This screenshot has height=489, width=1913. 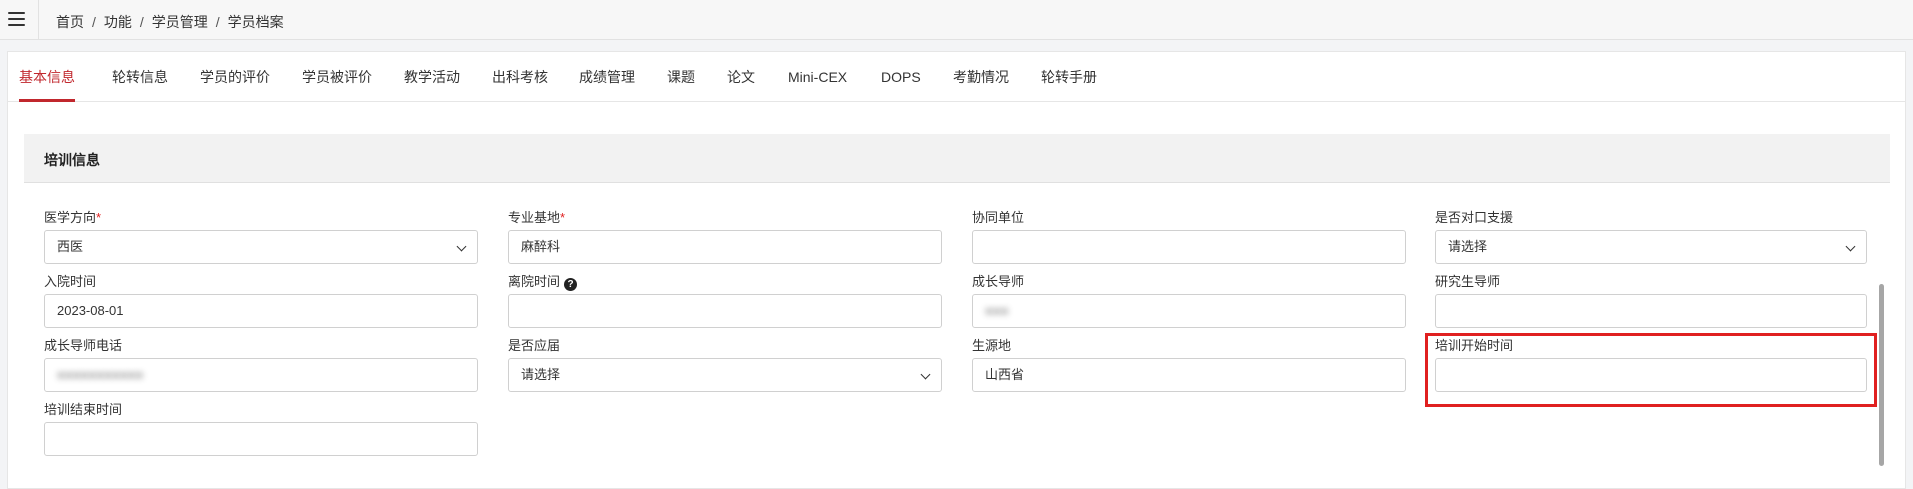 I want to click on tab-rotation-manual: 轮转手册, so click(x=1069, y=77).